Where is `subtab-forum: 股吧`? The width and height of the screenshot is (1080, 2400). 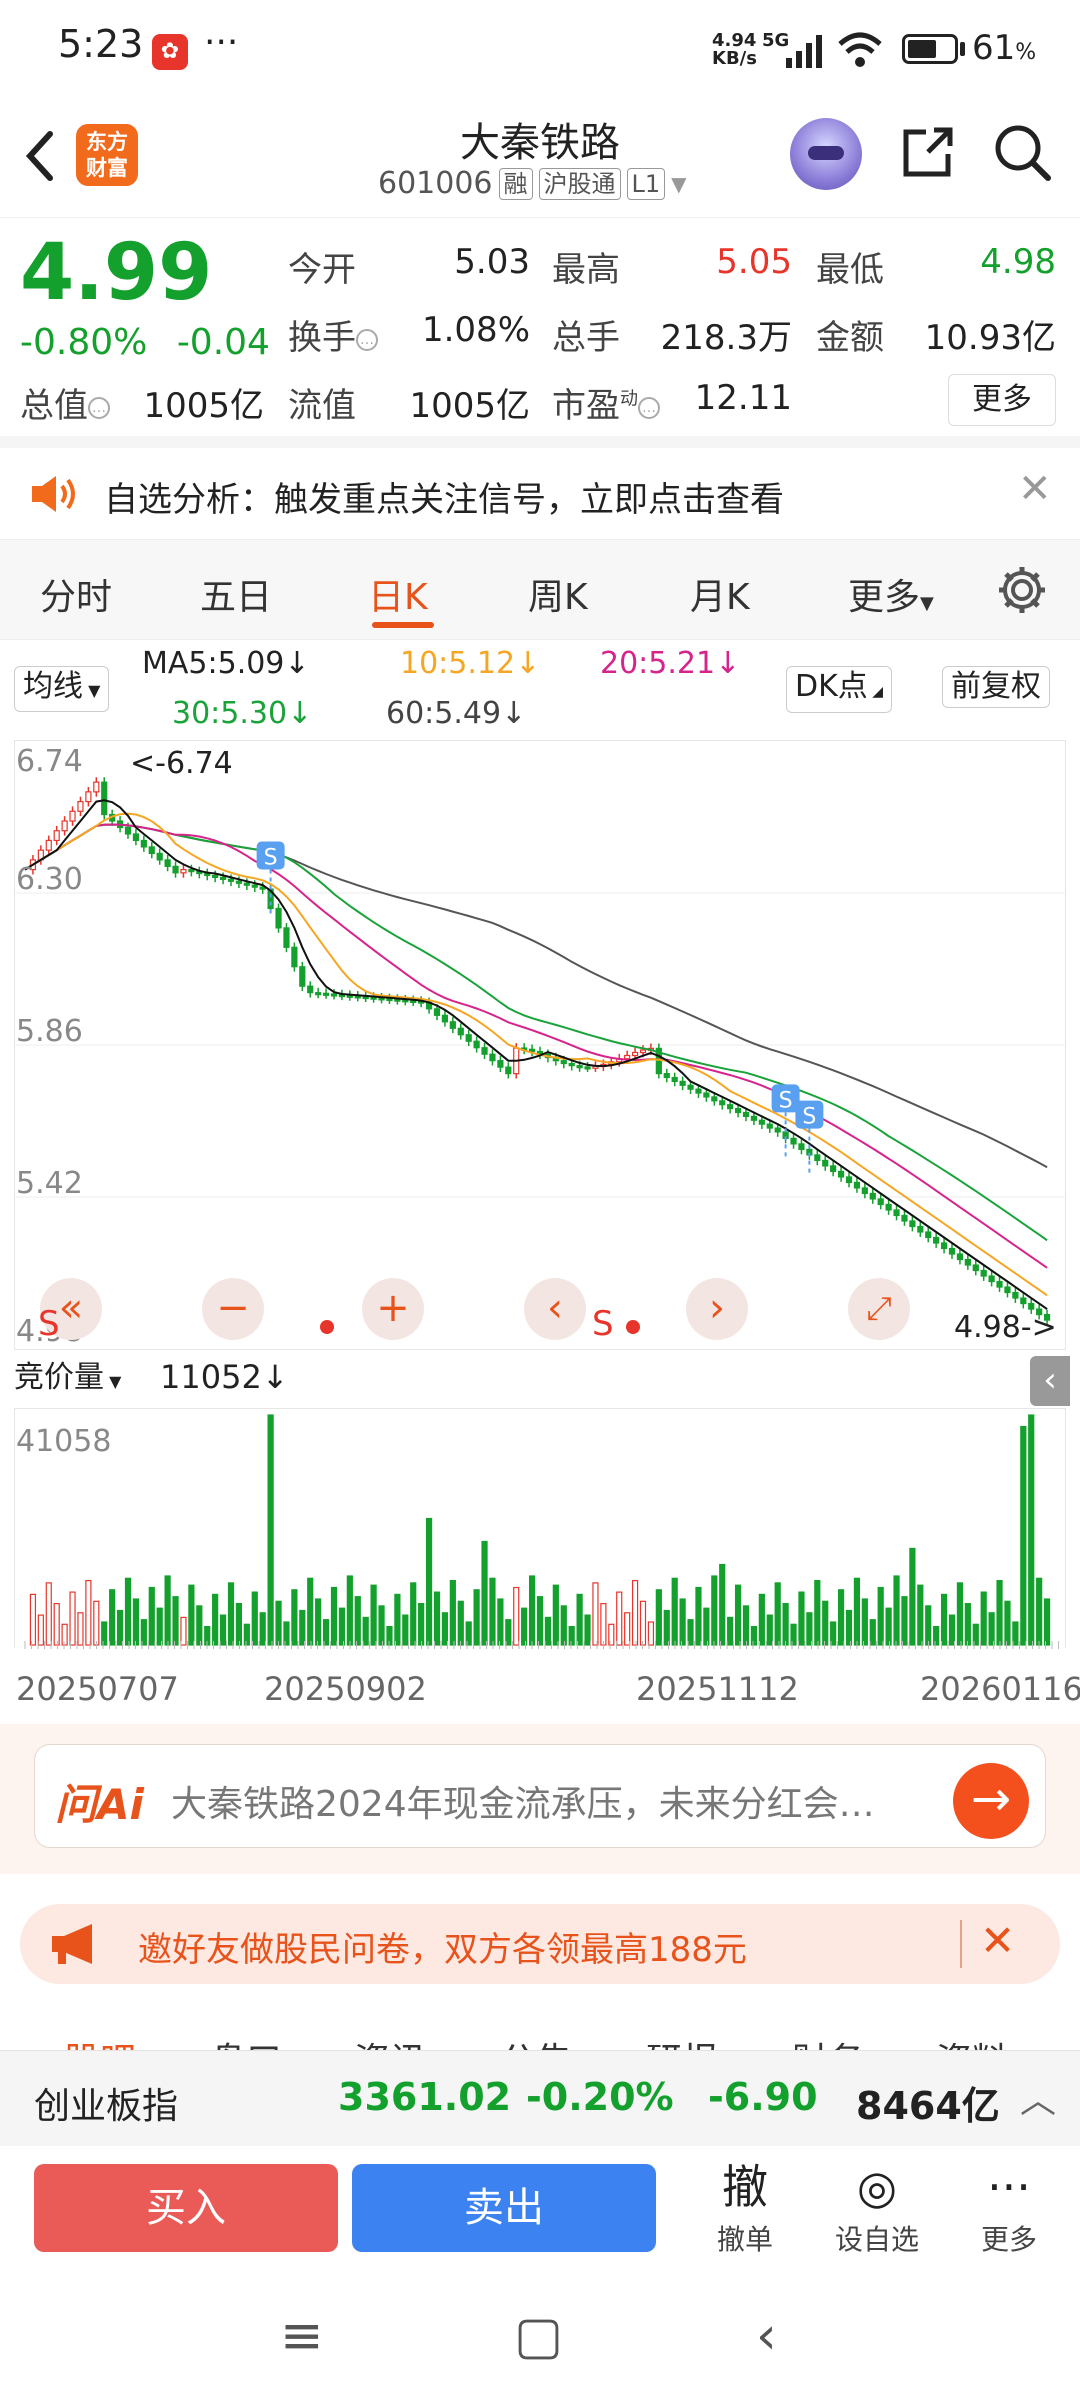
subtab-forum: 股吧 is located at coordinates (100, 2041).